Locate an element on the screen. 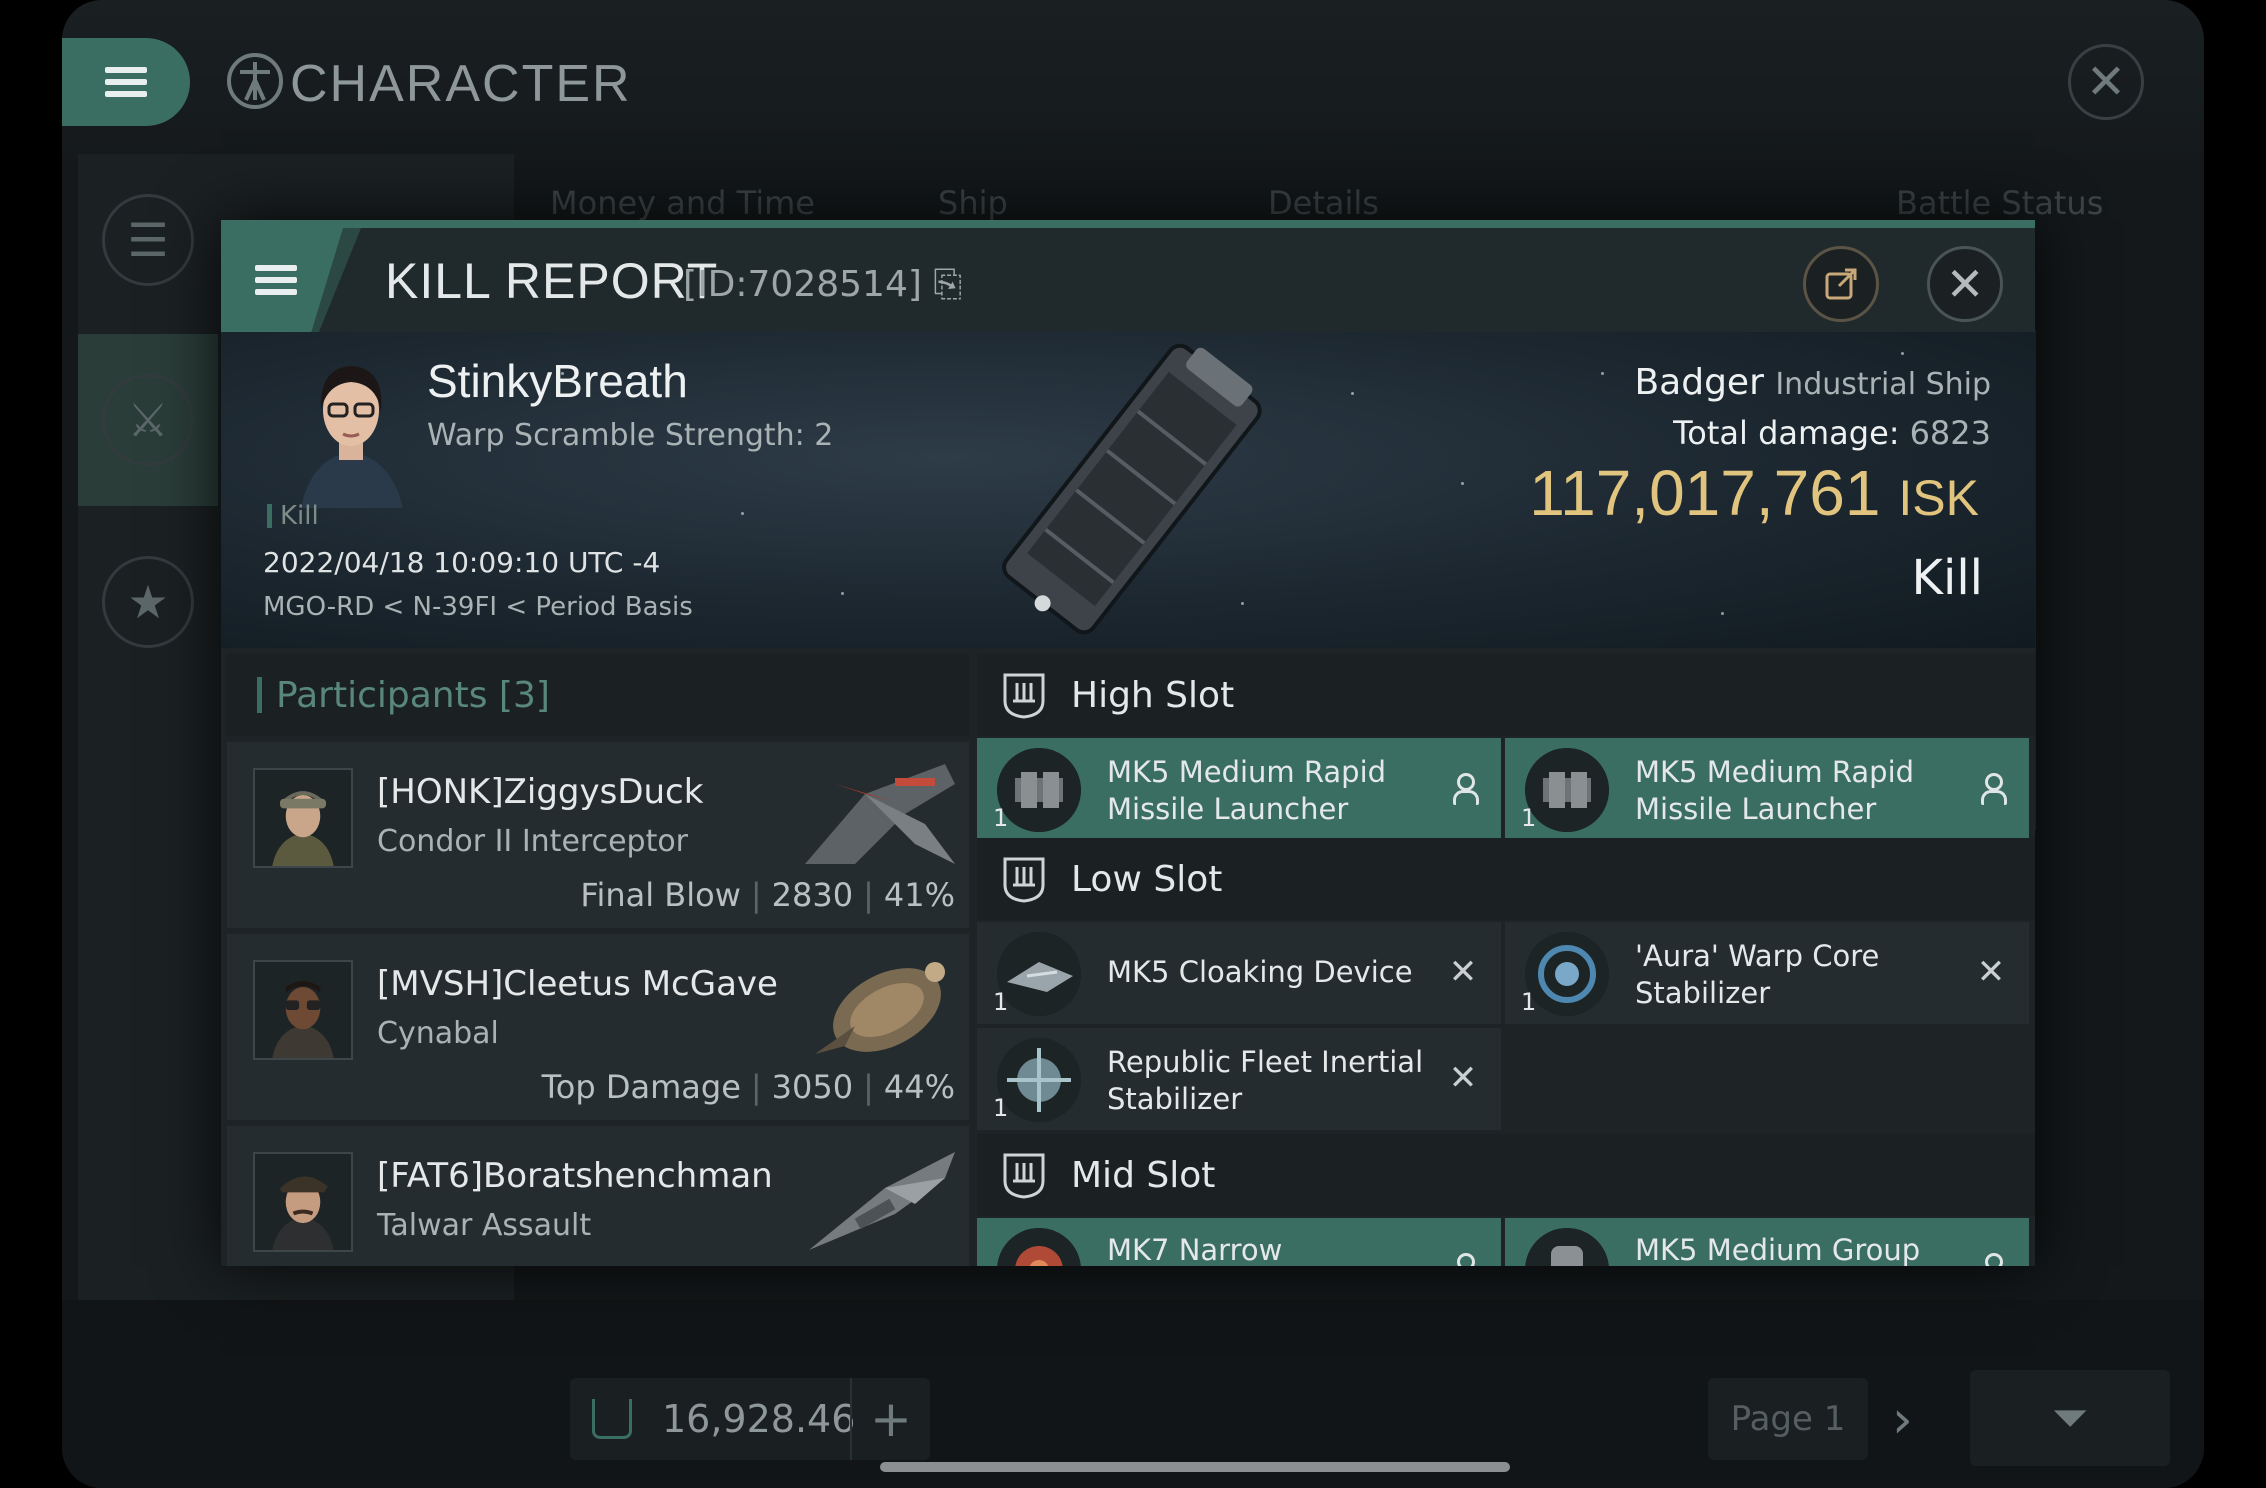 Image resolution: width=2266 pixels, height=1488 pixels. participant-name: [FAT6]Boratshenchman is located at coordinates (575, 1176).